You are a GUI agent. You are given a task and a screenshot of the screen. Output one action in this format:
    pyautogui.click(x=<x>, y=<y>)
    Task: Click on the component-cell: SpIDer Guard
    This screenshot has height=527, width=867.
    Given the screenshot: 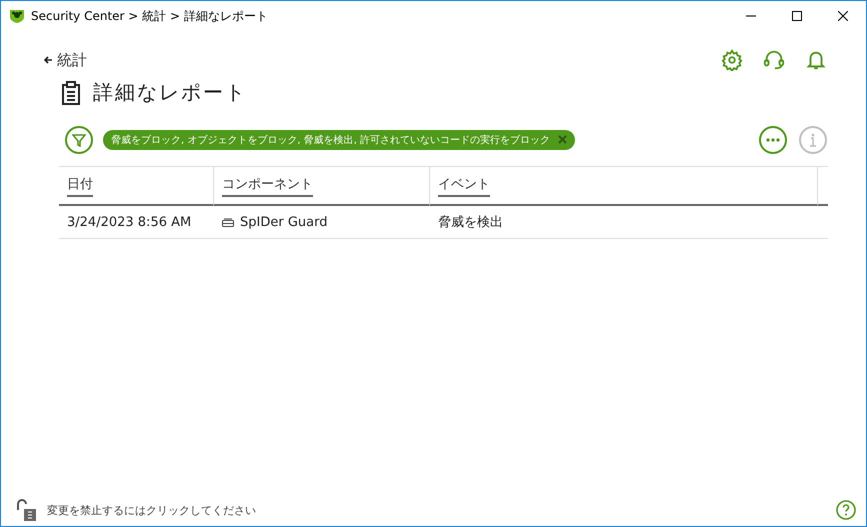 What is the action you would take?
    pyautogui.click(x=284, y=222)
    